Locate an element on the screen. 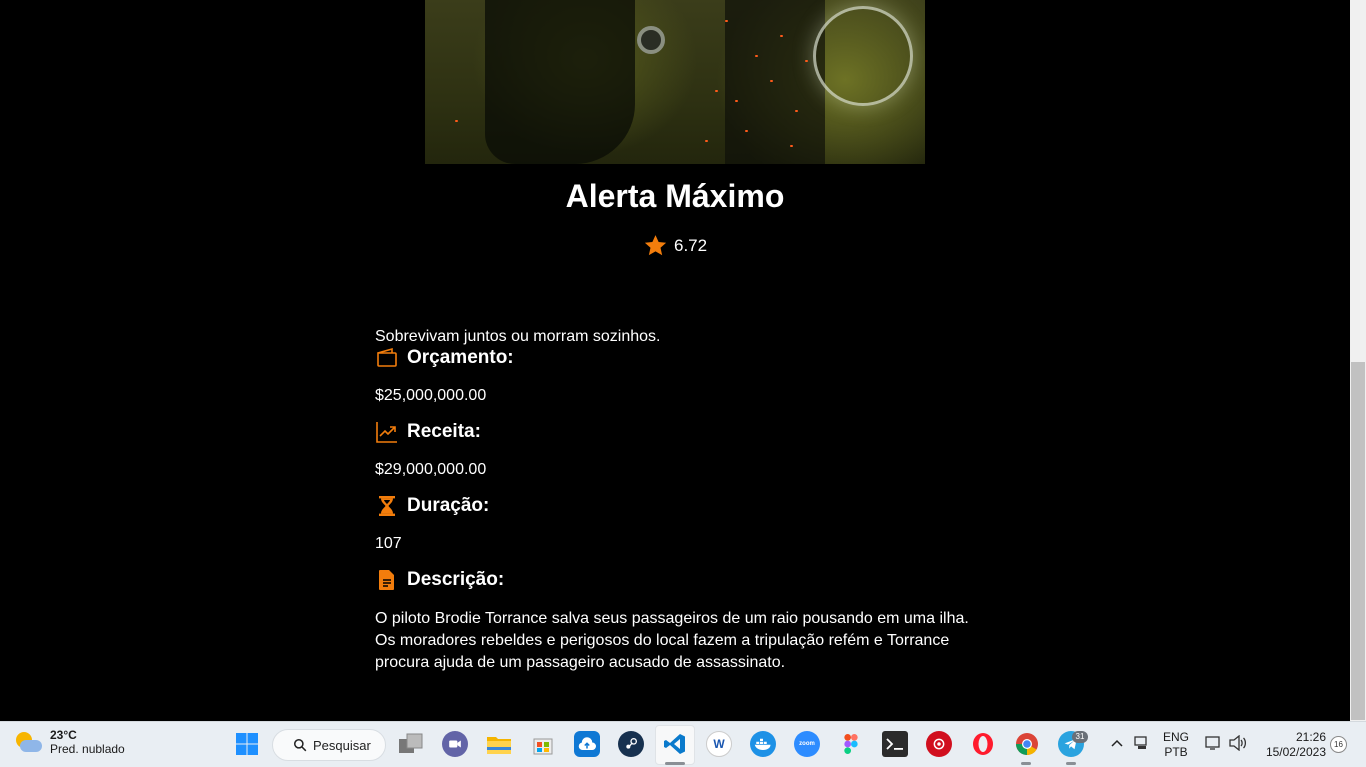 The image size is (1366, 767). language-indicator: ENG PTB is located at coordinates (1176, 745).